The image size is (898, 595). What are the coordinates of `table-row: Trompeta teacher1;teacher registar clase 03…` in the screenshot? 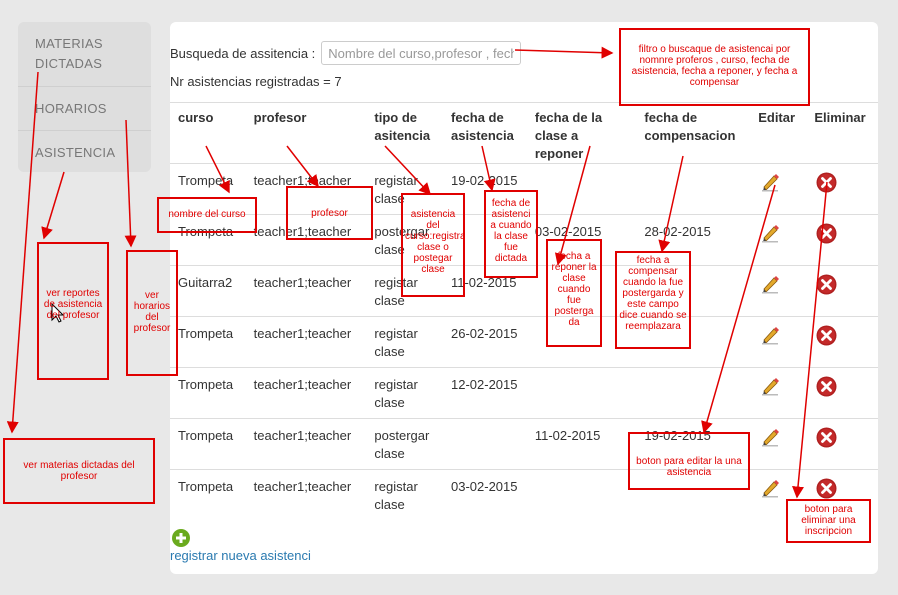 It's located at (524, 495).